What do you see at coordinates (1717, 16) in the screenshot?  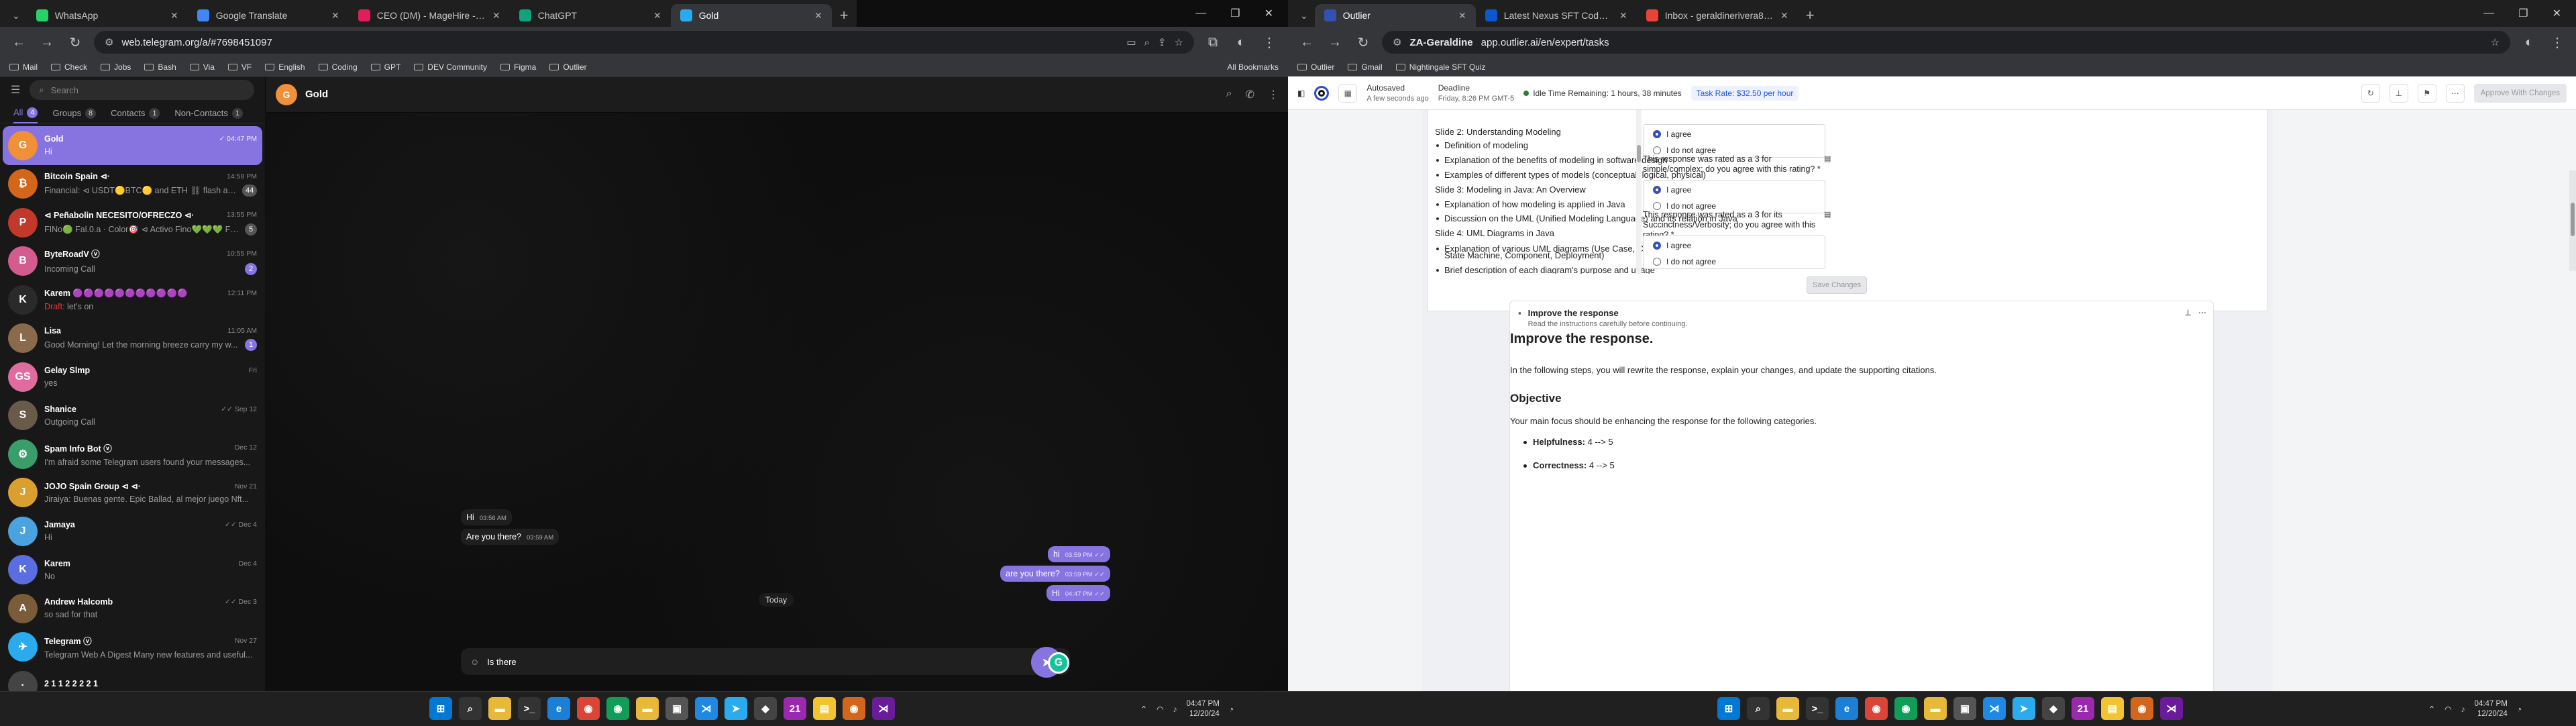 I see `browser-tab: Inbox - geraldinerivera81@gm... ✕` at bounding box center [1717, 16].